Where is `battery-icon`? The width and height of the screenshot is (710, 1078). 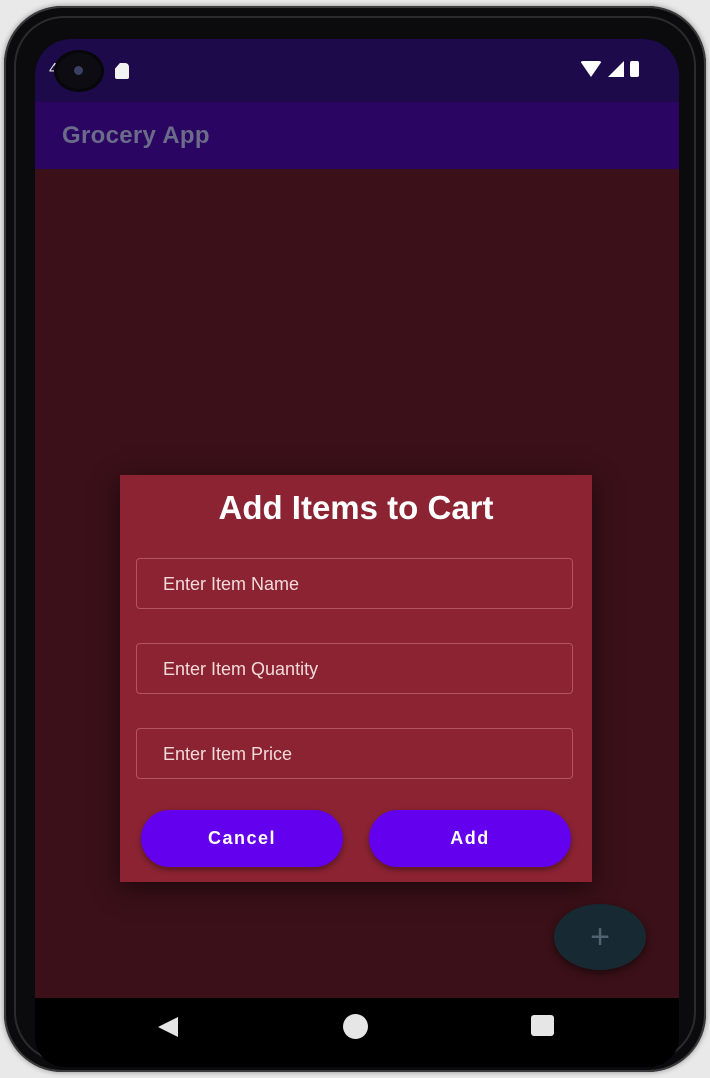
battery-icon is located at coordinates (634, 69).